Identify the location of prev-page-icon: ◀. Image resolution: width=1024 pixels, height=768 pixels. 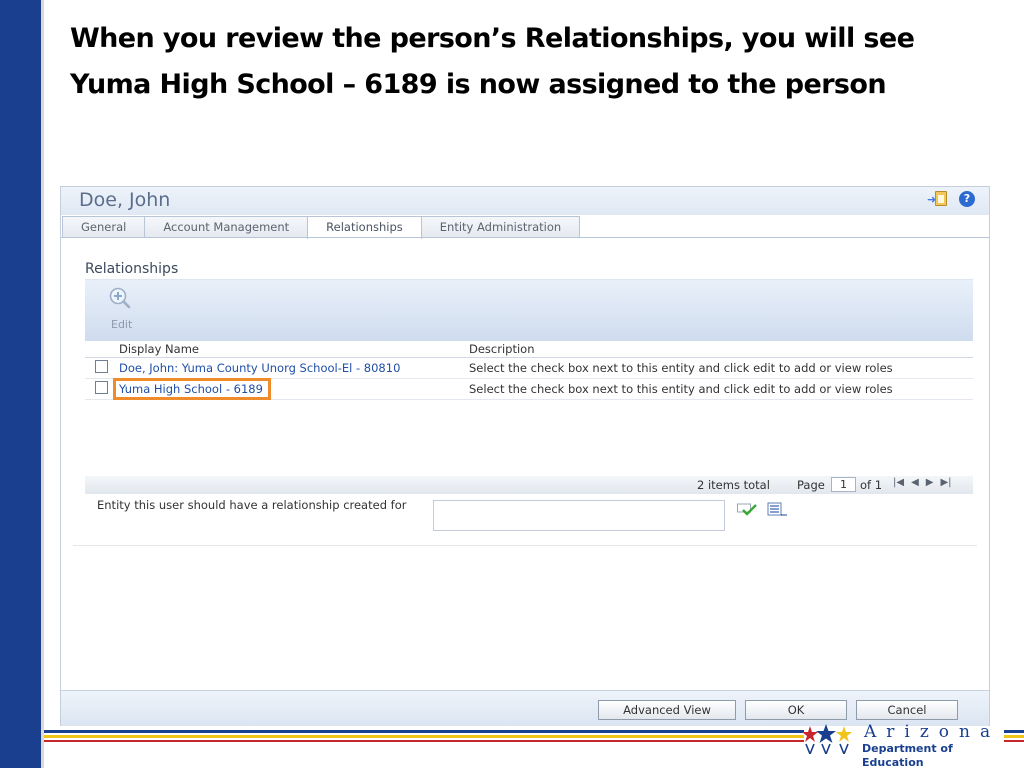
(915, 482).